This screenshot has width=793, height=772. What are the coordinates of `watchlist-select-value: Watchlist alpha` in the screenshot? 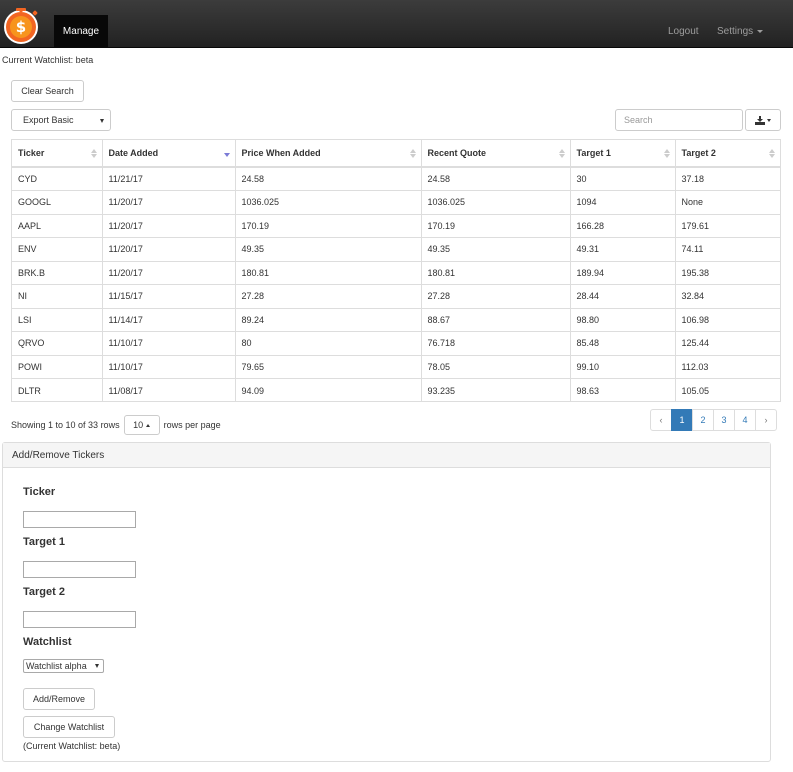 It's located at (56, 666).